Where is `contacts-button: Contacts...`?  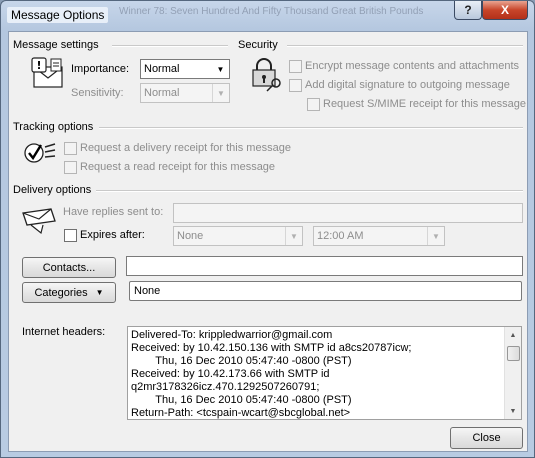
contacts-button: Contacts... is located at coordinates (69, 267).